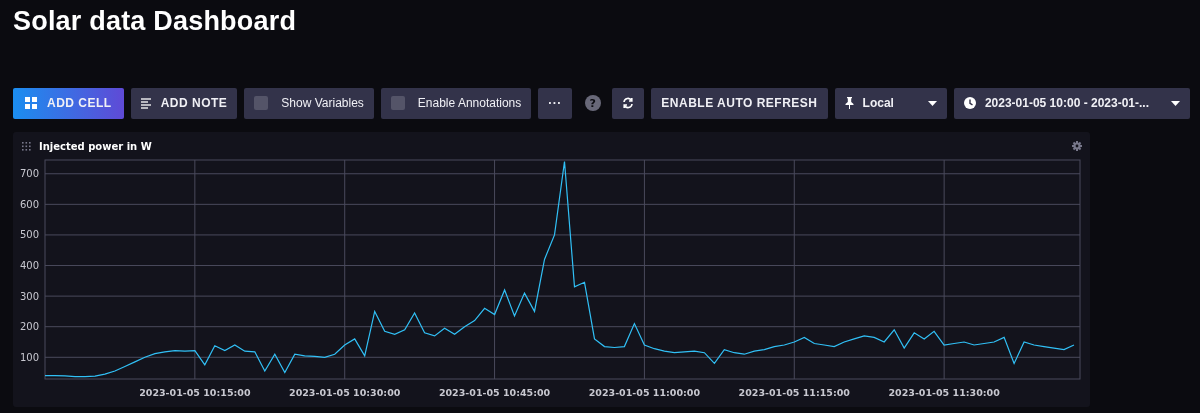  Describe the element at coordinates (849, 103) in the screenshot. I see `pin-icon` at that location.